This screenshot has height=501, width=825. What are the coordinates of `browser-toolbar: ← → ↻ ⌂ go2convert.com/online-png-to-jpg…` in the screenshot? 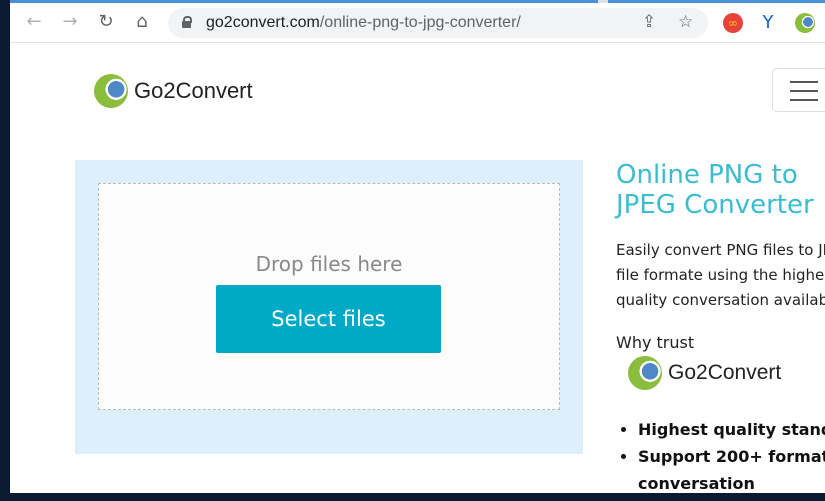 It's located at (417, 23).